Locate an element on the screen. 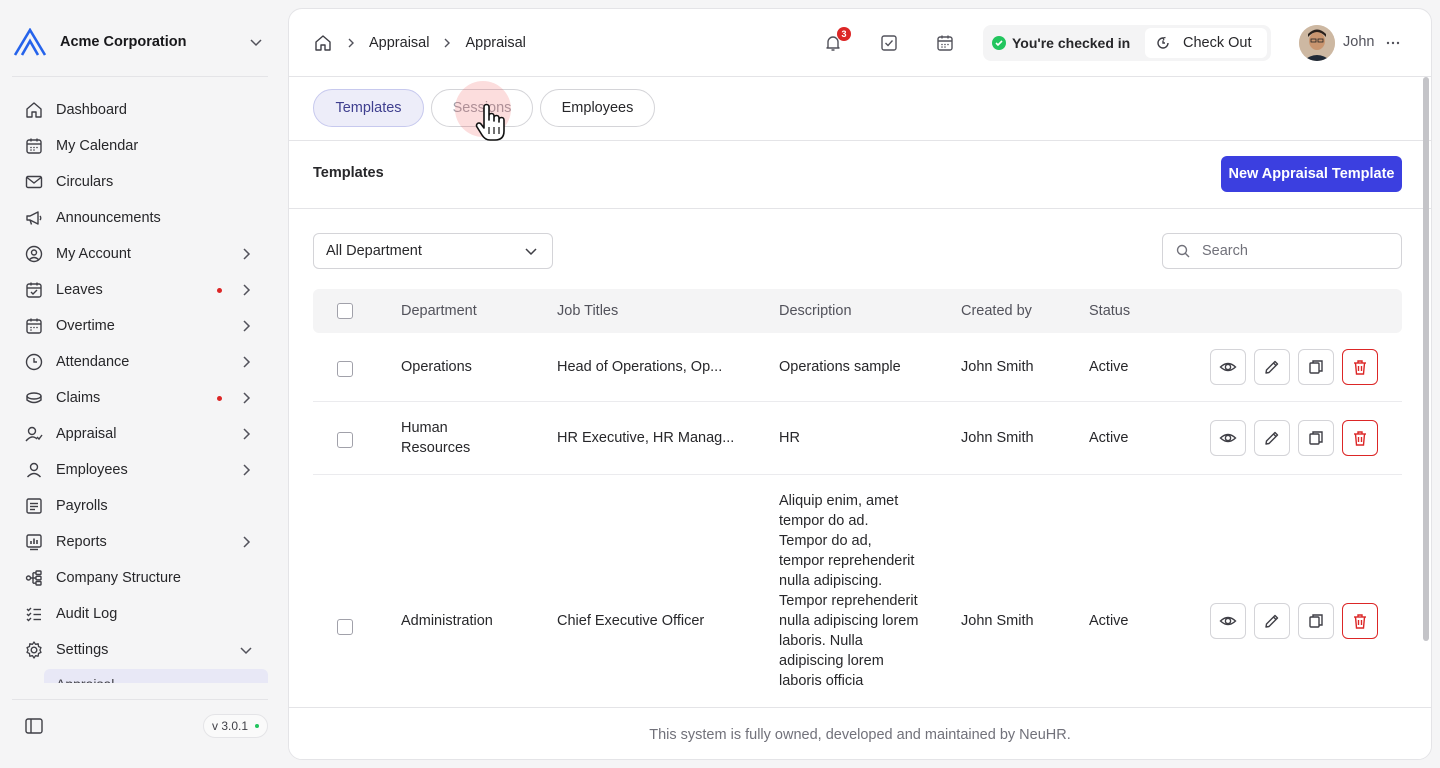  list-check-icon is located at coordinates (34, 614).